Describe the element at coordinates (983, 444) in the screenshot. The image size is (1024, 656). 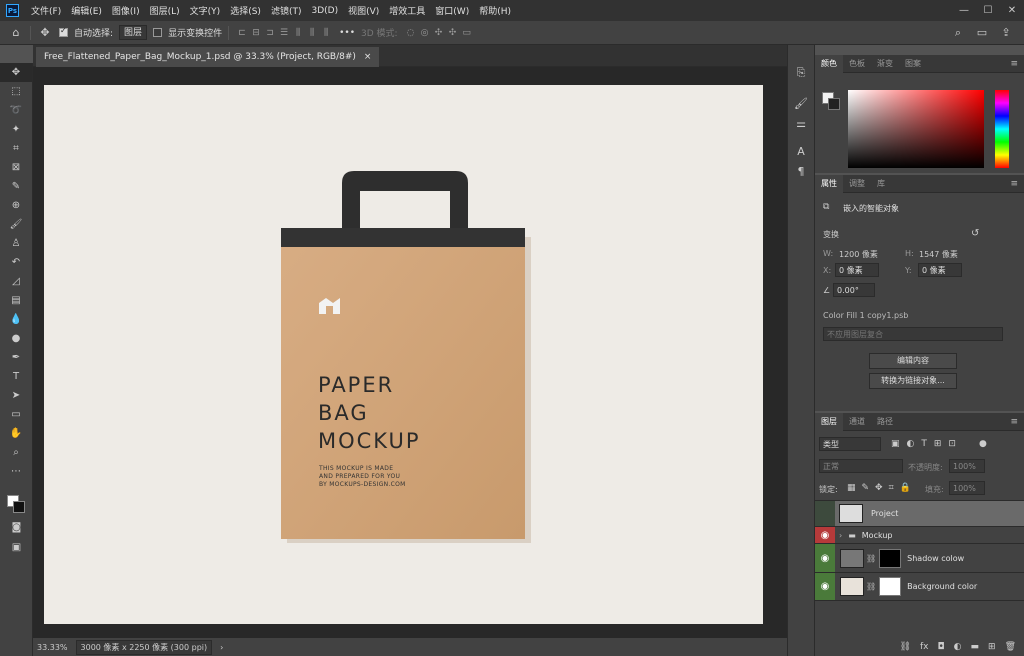
I see `filter-toggle-icon: ●` at that location.